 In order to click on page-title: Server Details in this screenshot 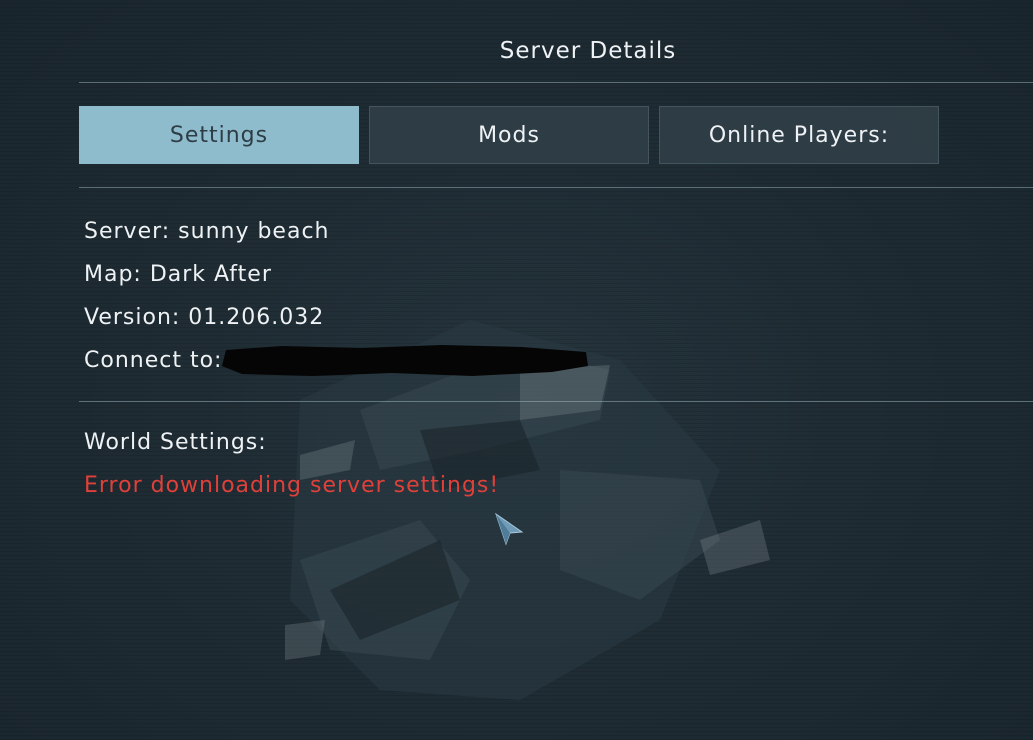, I will do `click(588, 51)`.